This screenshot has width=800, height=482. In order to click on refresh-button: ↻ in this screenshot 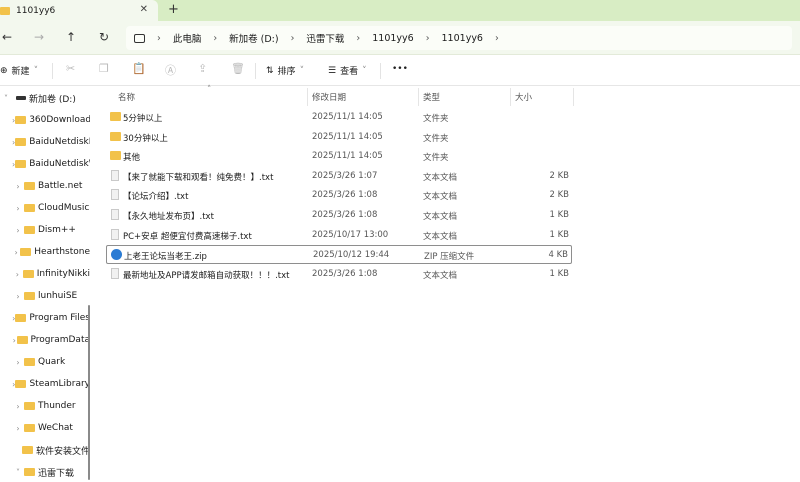, I will do `click(104, 37)`.